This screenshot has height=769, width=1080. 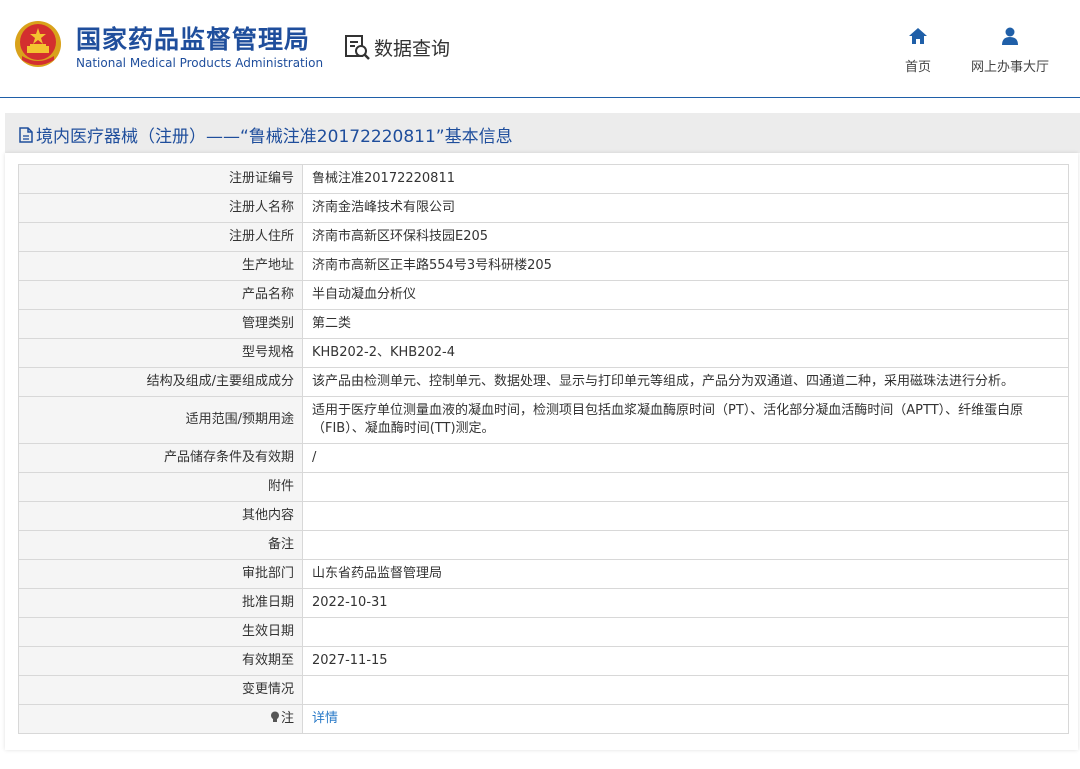 What do you see at coordinates (160, 690) in the screenshot?
I see `row-label: 变更情况` at bounding box center [160, 690].